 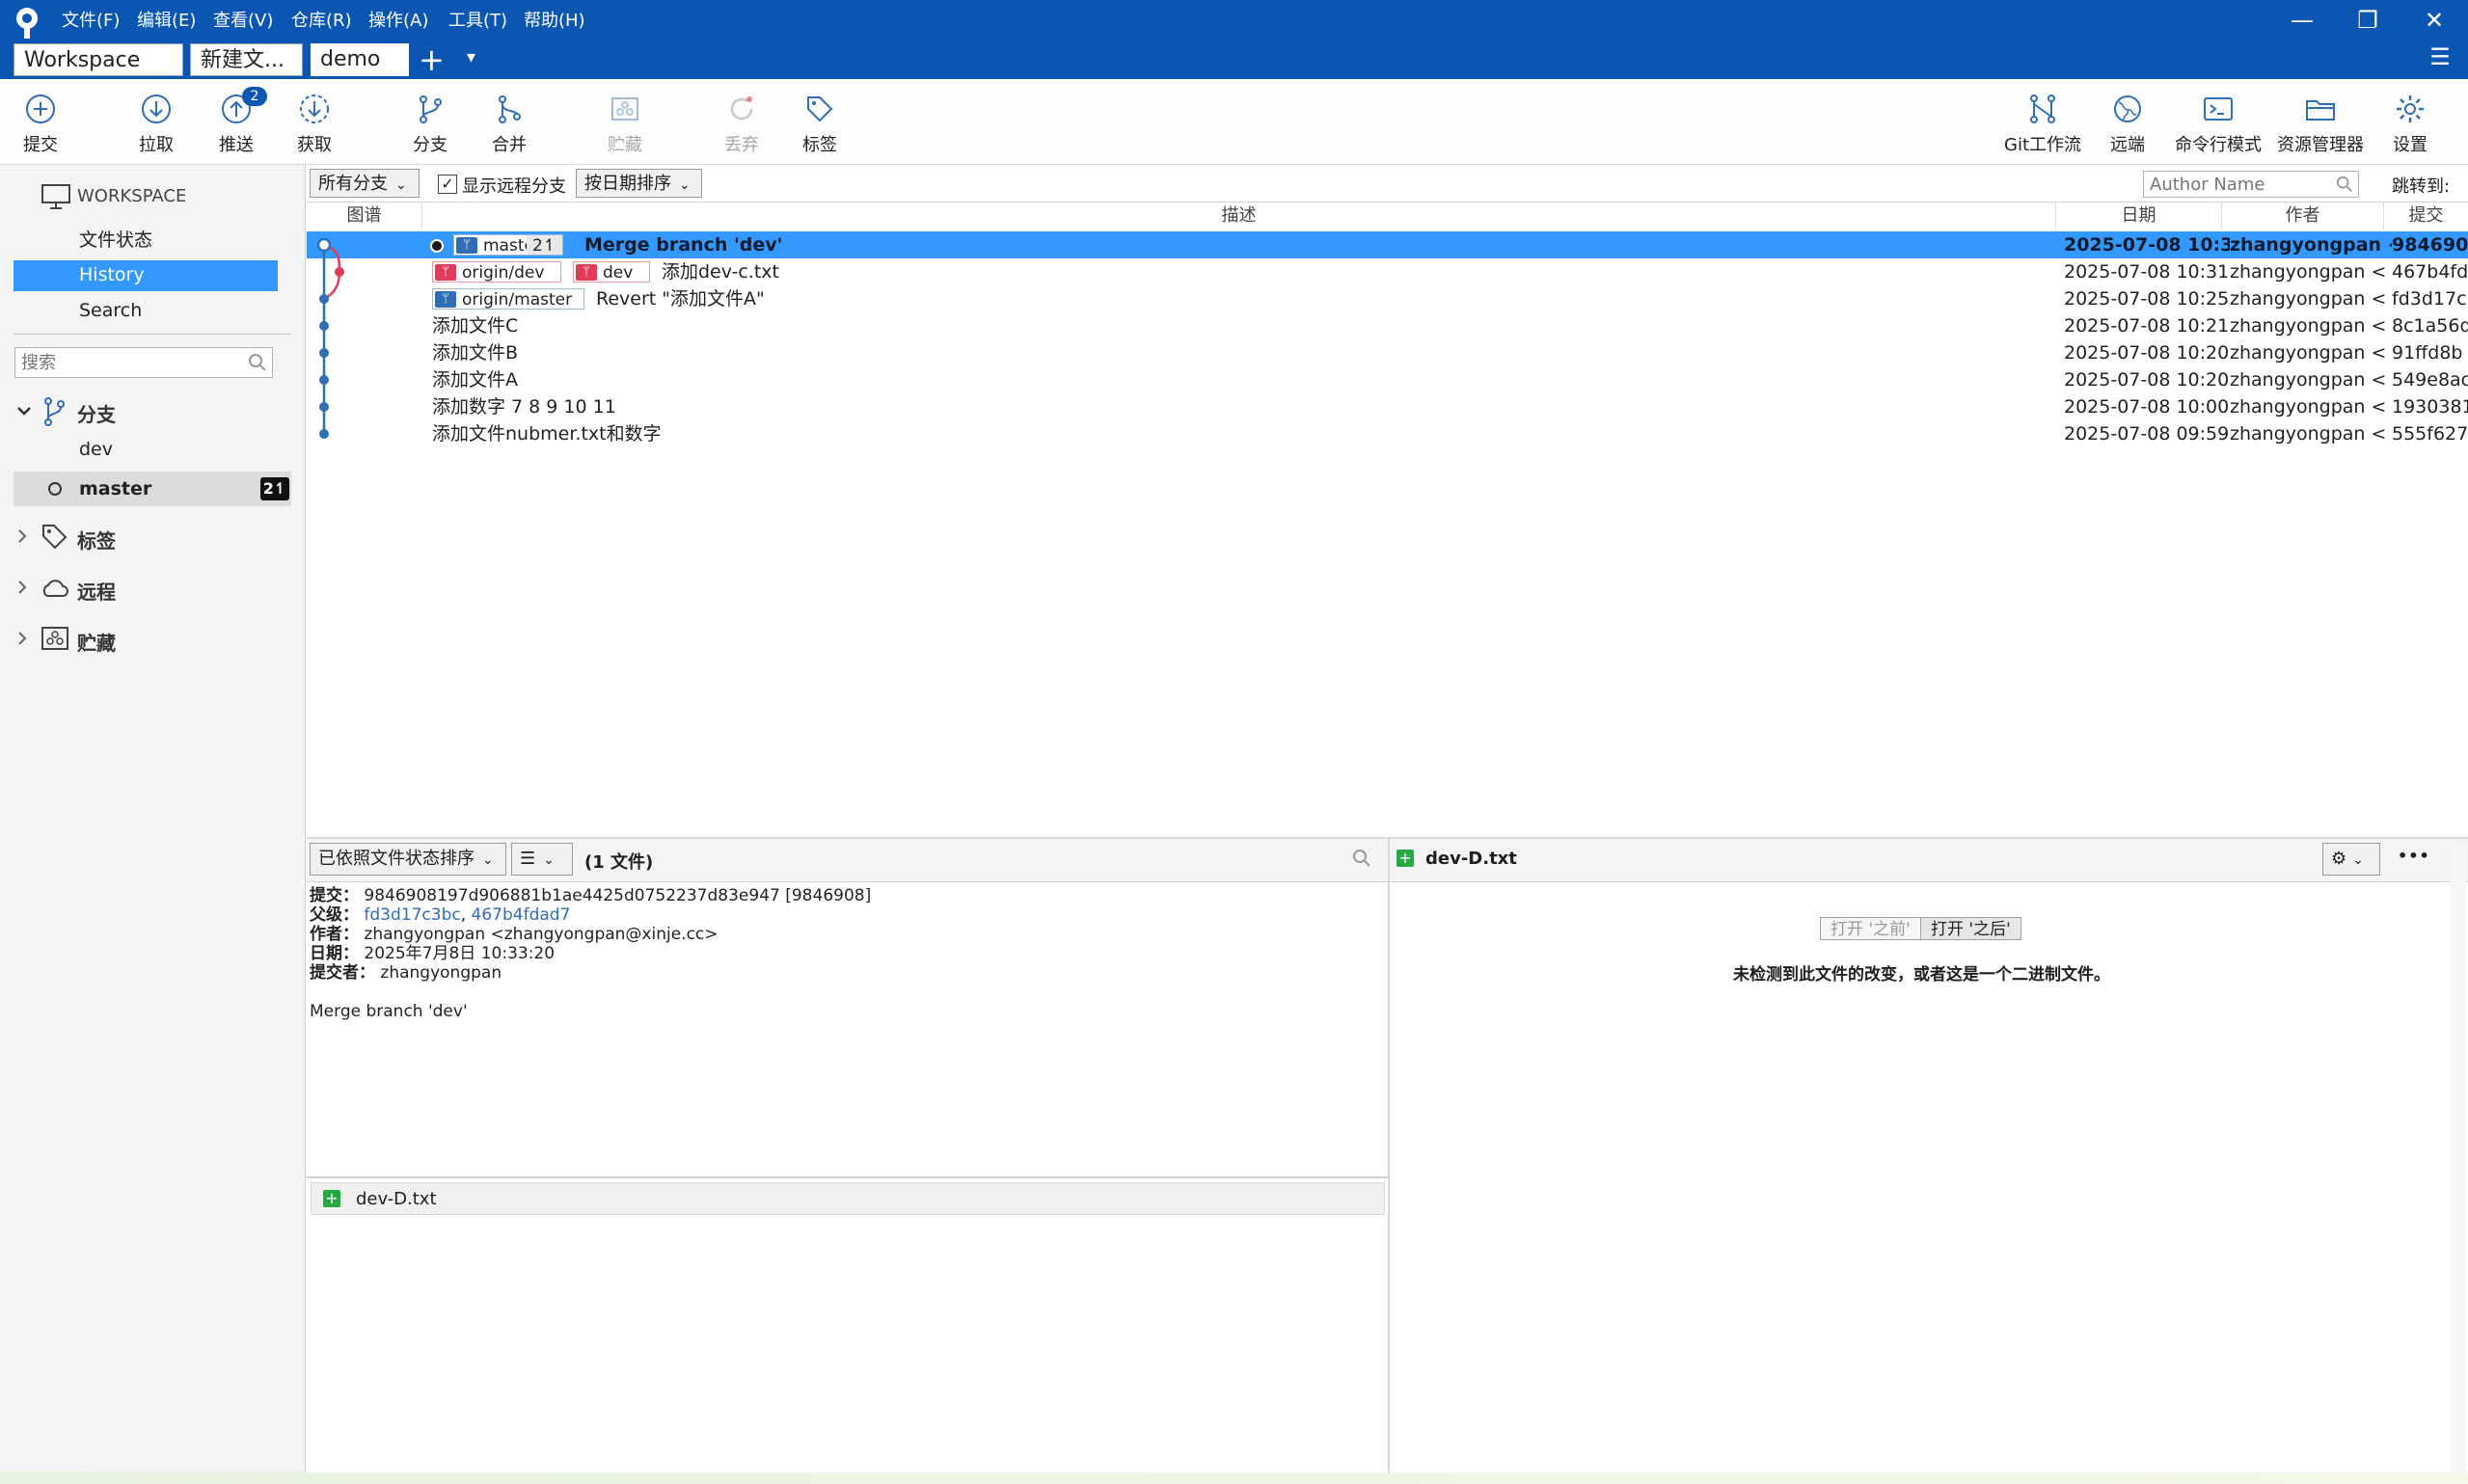 I want to click on restore-button: ❐, so click(x=2367, y=20).